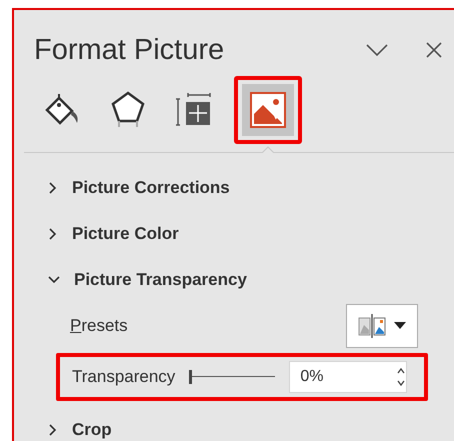  What do you see at coordinates (232, 377) in the screenshot?
I see `transparency-slider` at bounding box center [232, 377].